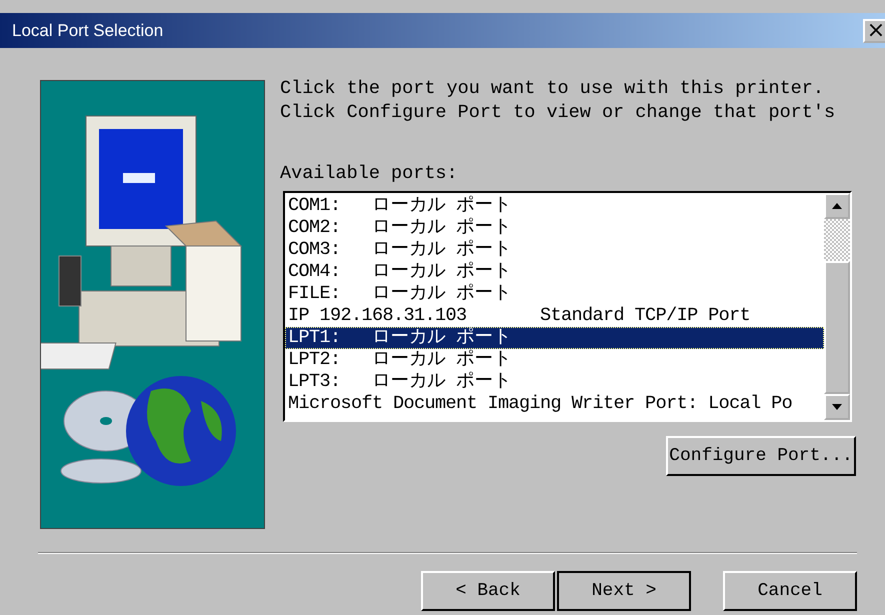  I want to click on port-list-item: LPT3: ローカル ポート, so click(554, 382).